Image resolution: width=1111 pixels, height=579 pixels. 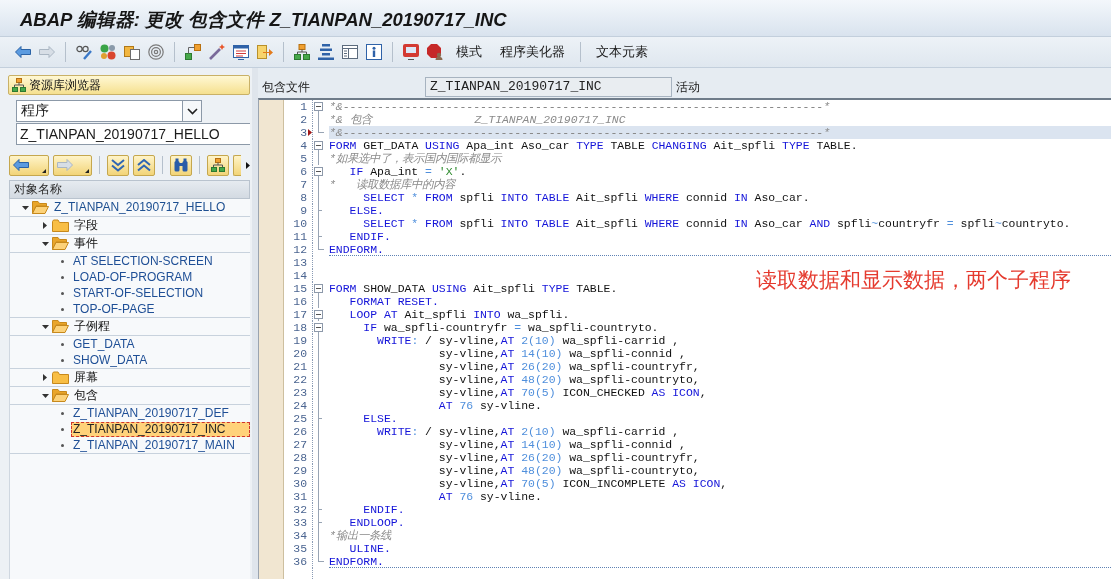 I want to click on window-icon, so click(x=350, y=52).